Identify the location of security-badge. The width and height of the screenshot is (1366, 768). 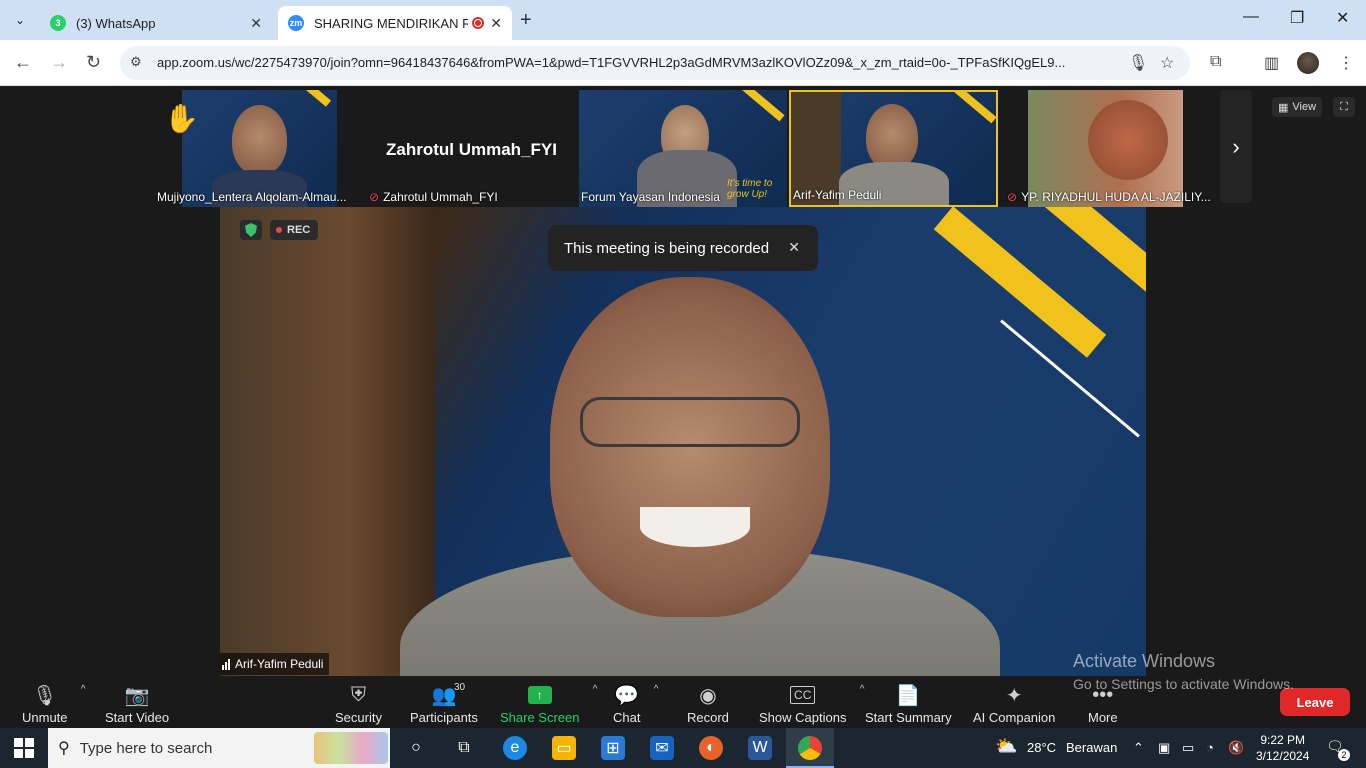
(251, 230).